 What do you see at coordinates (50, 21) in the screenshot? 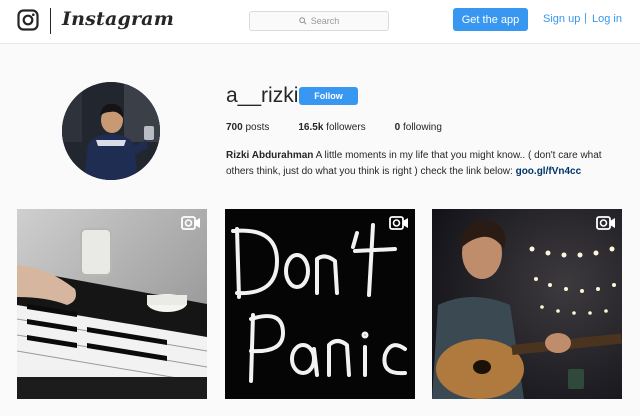
I see `logo-divider` at bounding box center [50, 21].